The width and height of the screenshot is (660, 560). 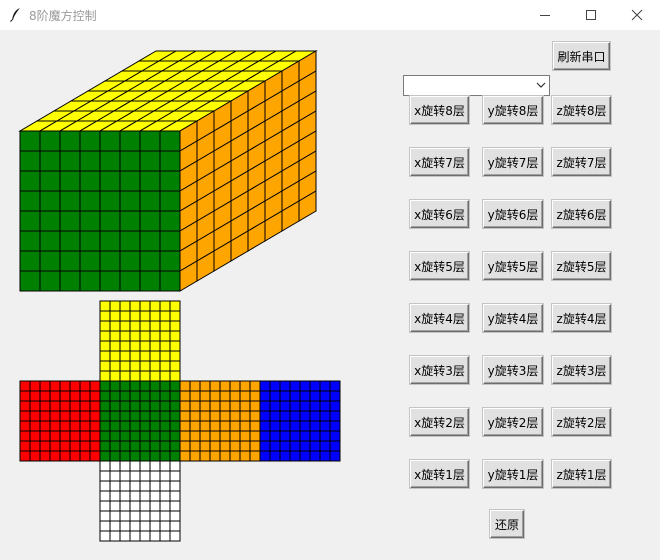 I want to click on x-rotate-layer-6-button: x旋转6层, so click(x=439, y=214).